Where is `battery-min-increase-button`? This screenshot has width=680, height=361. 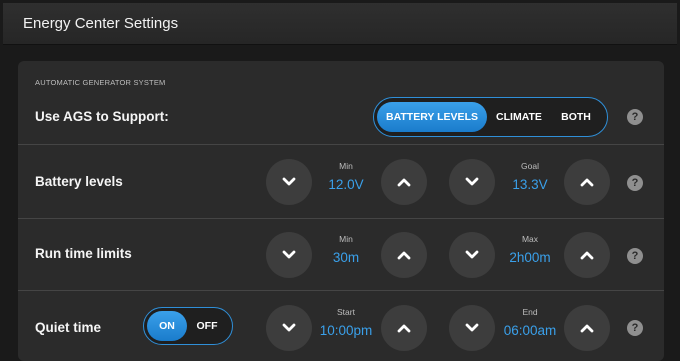
battery-min-increase-button is located at coordinates (404, 182).